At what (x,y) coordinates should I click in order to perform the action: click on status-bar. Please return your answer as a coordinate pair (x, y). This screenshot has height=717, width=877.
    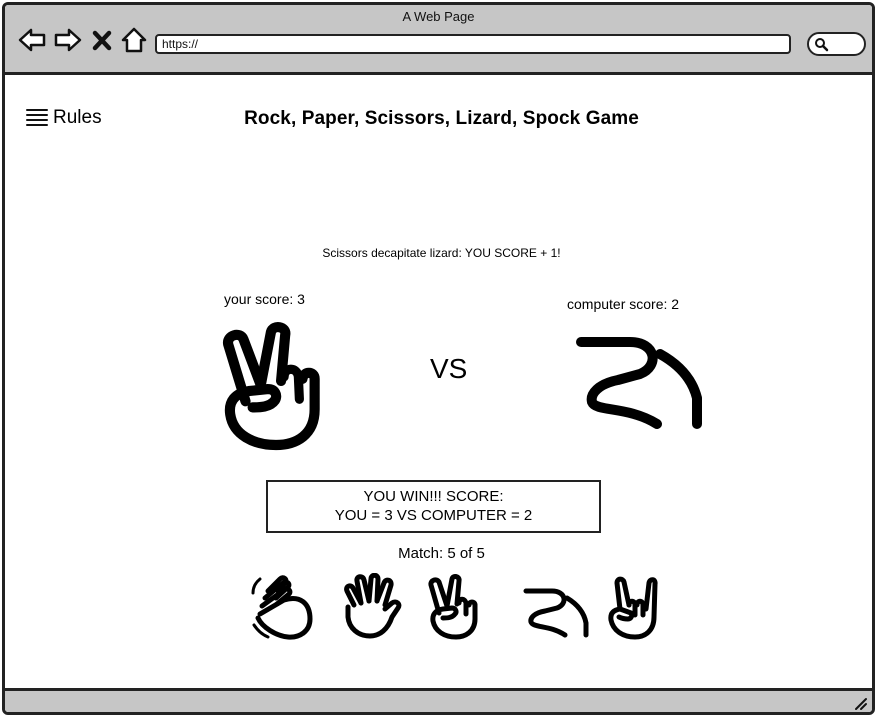
    Looking at the image, I should click on (438, 700).